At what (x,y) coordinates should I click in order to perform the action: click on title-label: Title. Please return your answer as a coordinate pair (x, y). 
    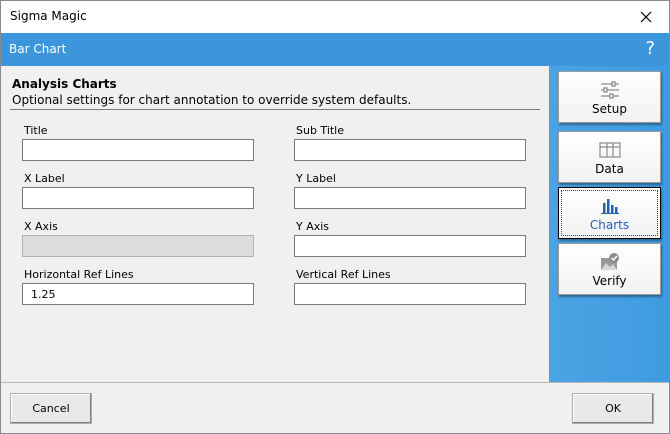
    Looking at the image, I should click on (36, 130).